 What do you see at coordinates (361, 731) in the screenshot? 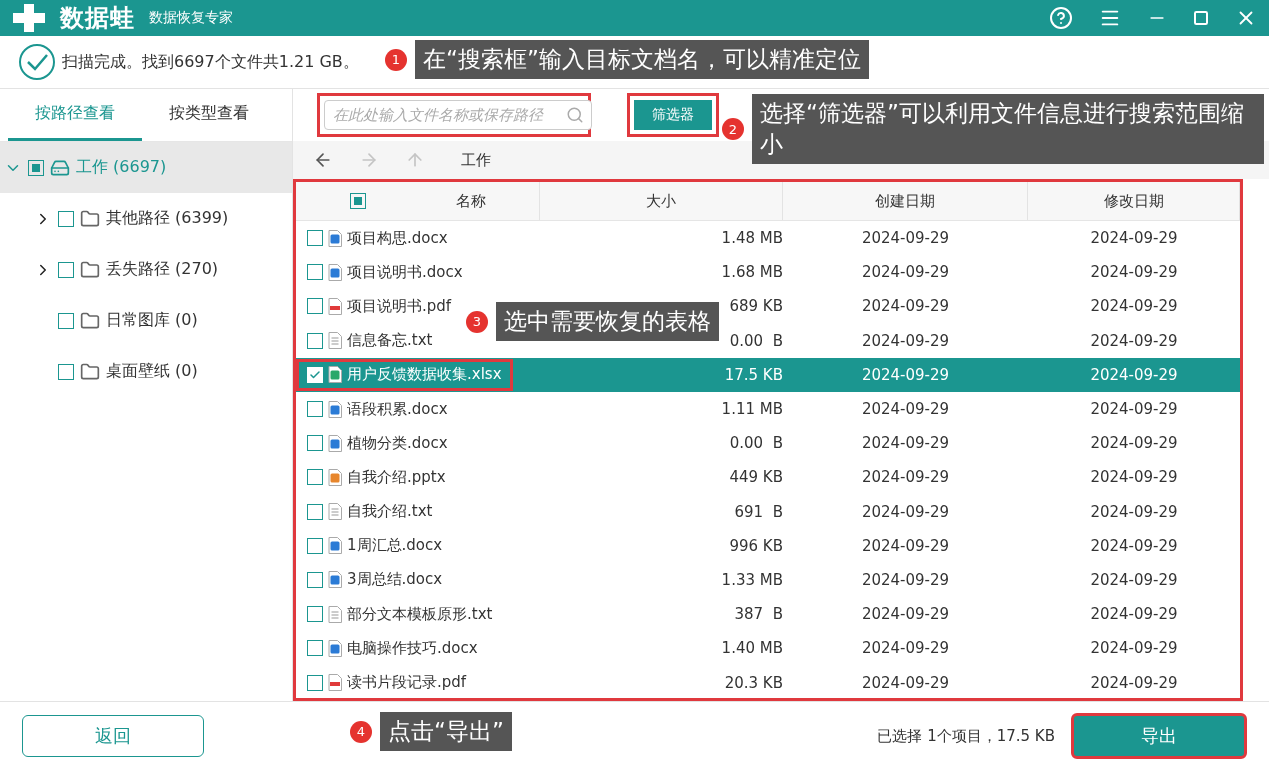
I see `step-number-badge: 4` at bounding box center [361, 731].